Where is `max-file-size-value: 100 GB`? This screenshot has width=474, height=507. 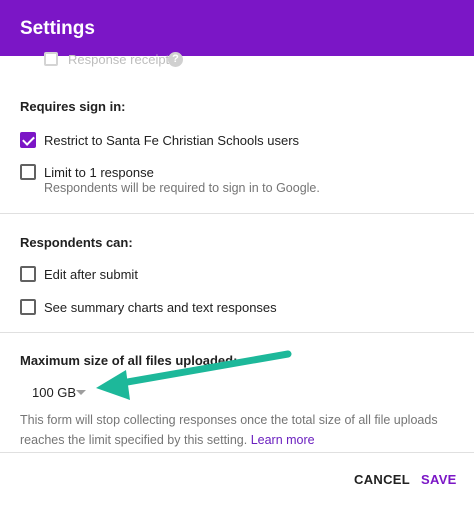 max-file-size-value: 100 GB is located at coordinates (54, 392).